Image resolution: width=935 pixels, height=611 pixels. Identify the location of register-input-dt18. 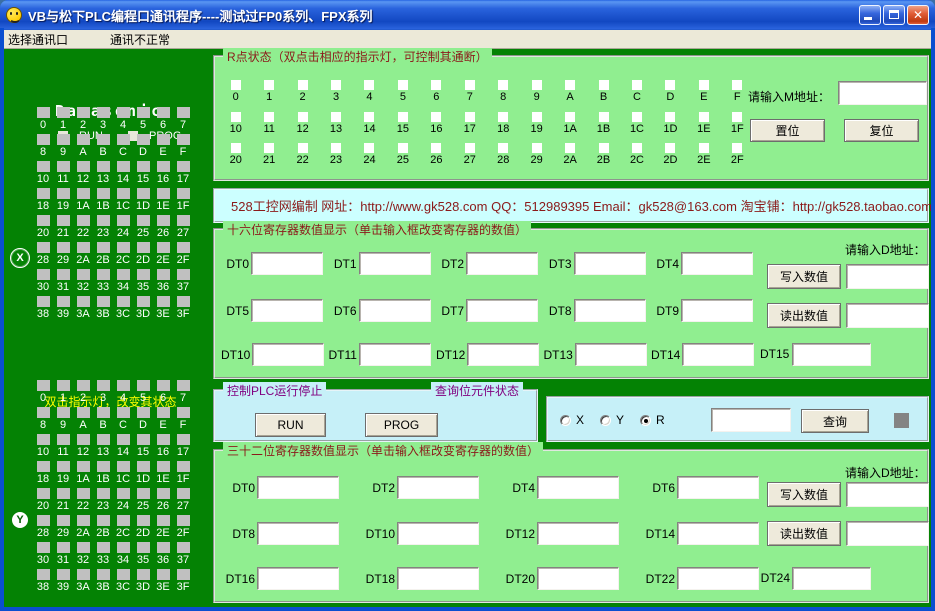
(438, 578).